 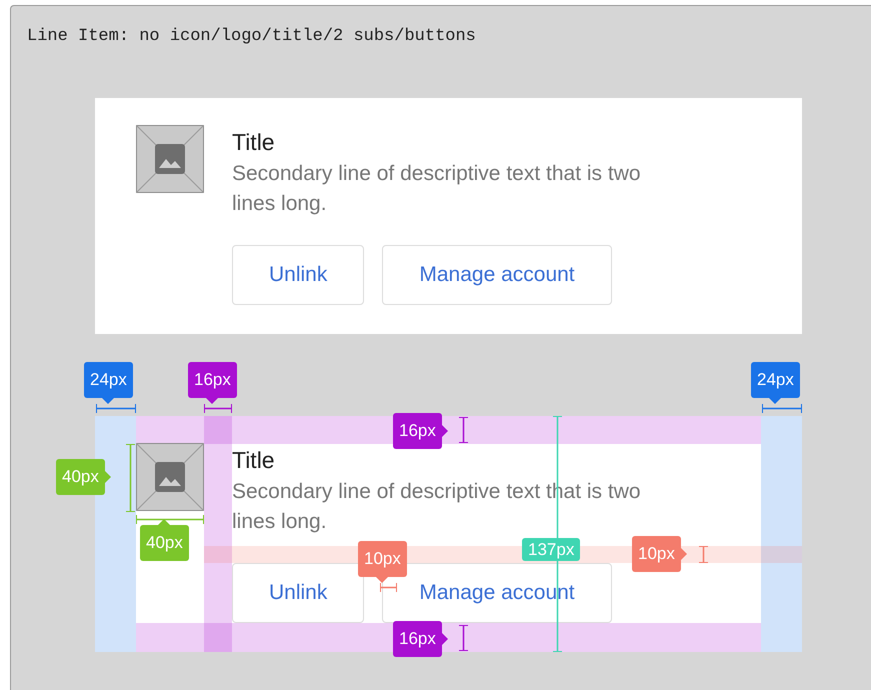 What do you see at coordinates (437, 189) in the screenshot?
I see `secondary-text: Secondary line of descriptive text that is two lines long.` at bounding box center [437, 189].